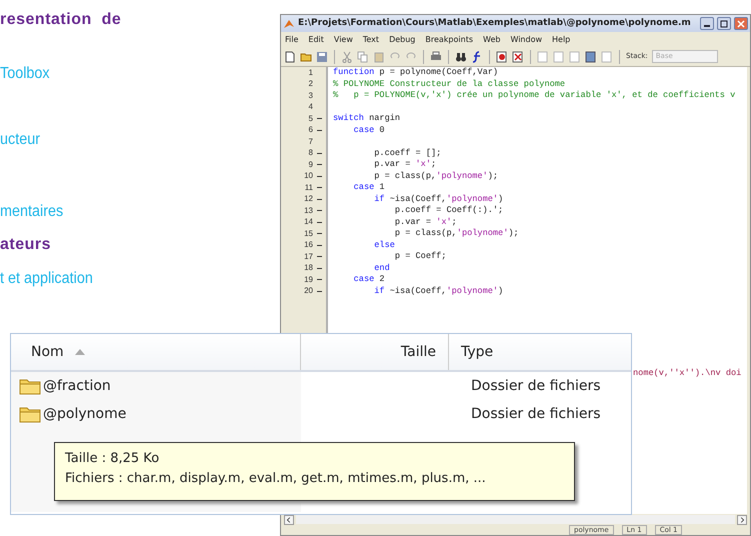 Image resolution: width=751 pixels, height=536 pixels. I want to click on slide-heading: ateurs, so click(26, 245).